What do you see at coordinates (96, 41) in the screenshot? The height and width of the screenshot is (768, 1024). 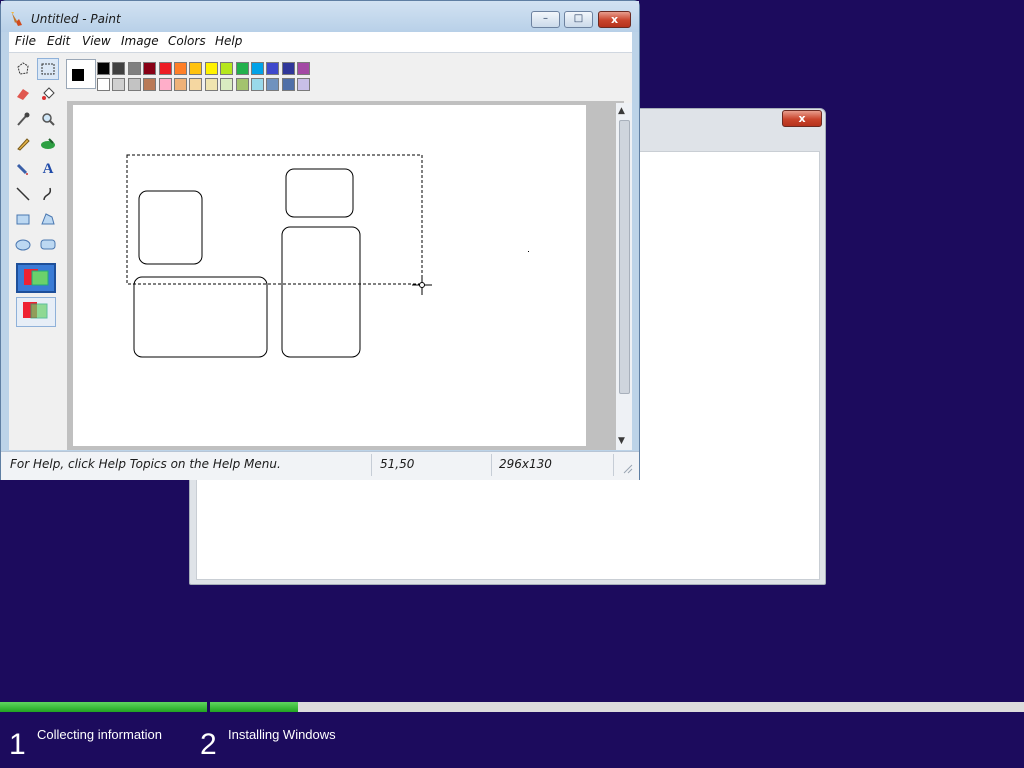 I see `menu-view: View` at bounding box center [96, 41].